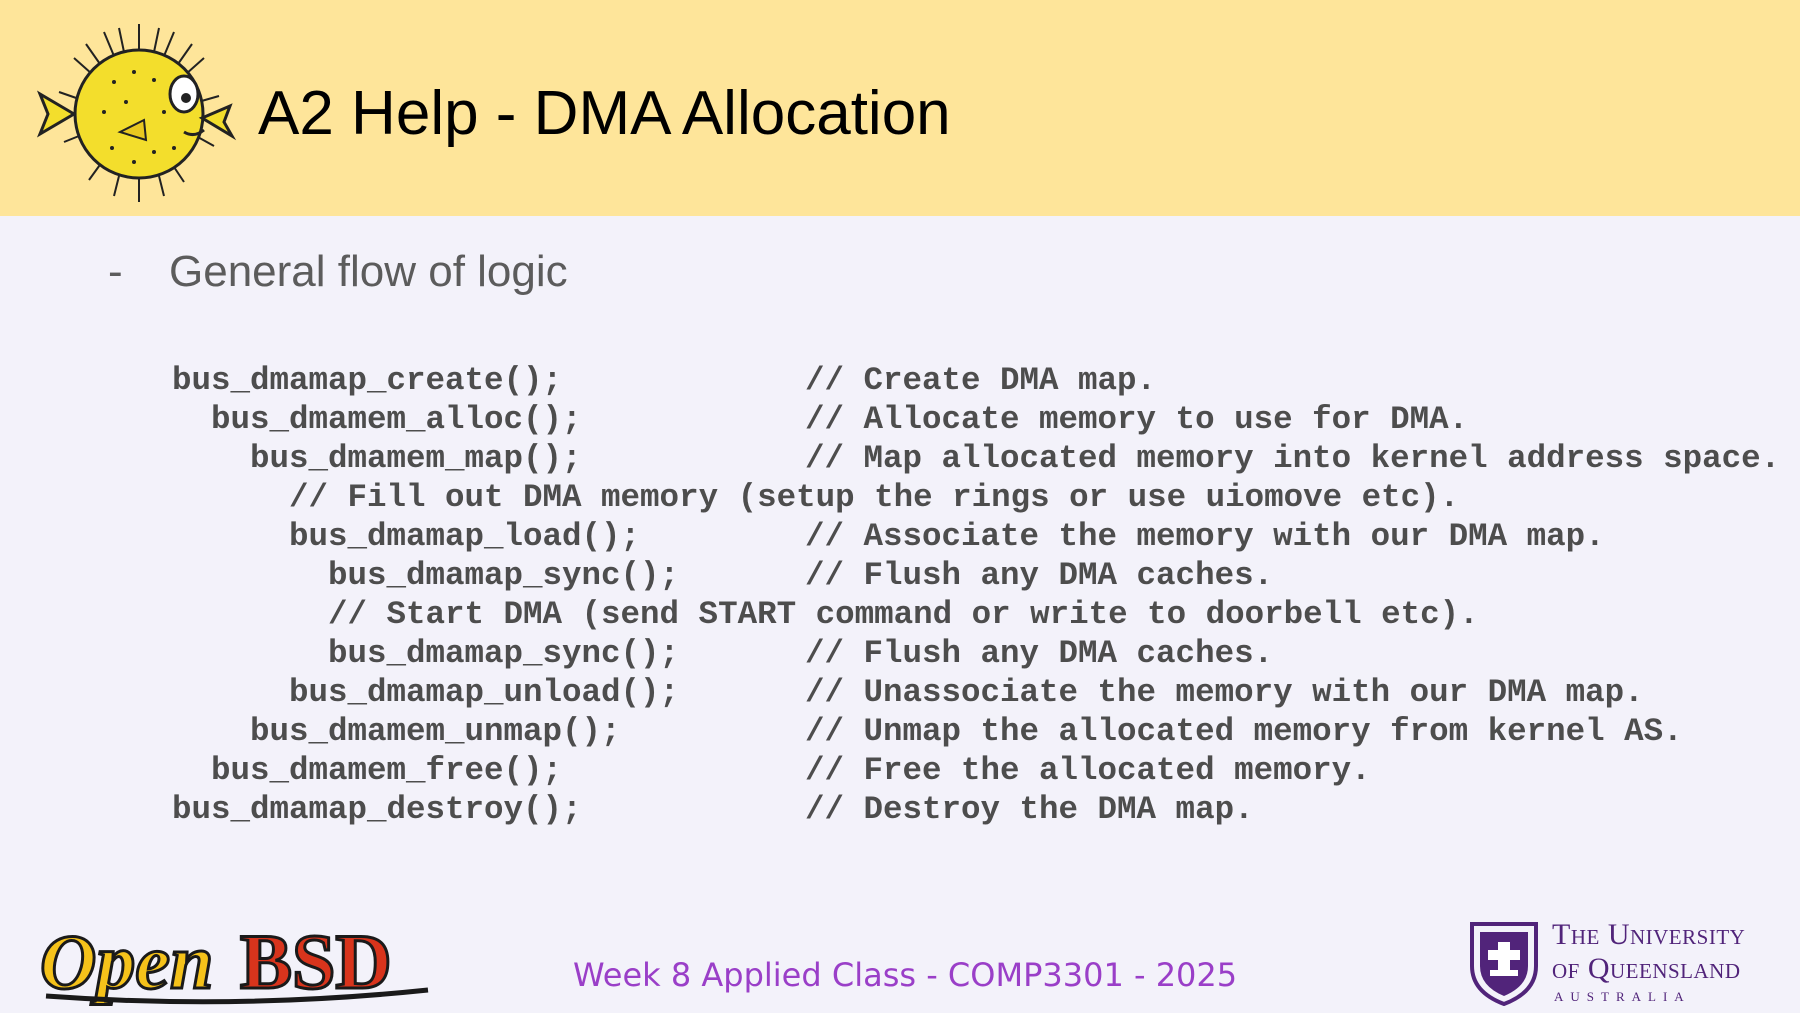  Describe the element at coordinates (416, 458) in the screenshot. I see `code-function-call: bus_dmamem_map();` at that location.